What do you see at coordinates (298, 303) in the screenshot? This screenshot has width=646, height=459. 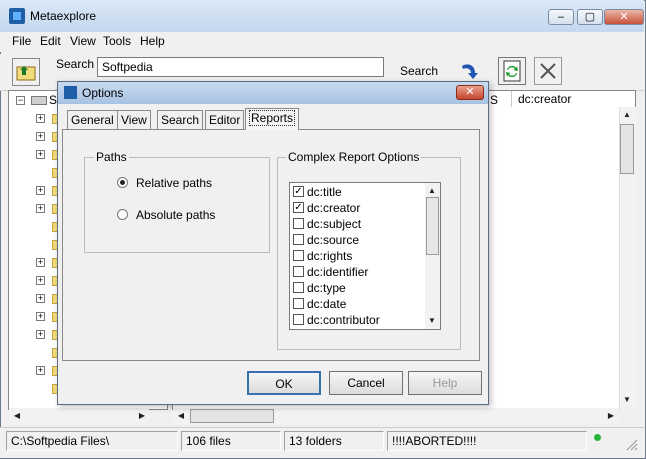 I see `checkbox-dc-date` at bounding box center [298, 303].